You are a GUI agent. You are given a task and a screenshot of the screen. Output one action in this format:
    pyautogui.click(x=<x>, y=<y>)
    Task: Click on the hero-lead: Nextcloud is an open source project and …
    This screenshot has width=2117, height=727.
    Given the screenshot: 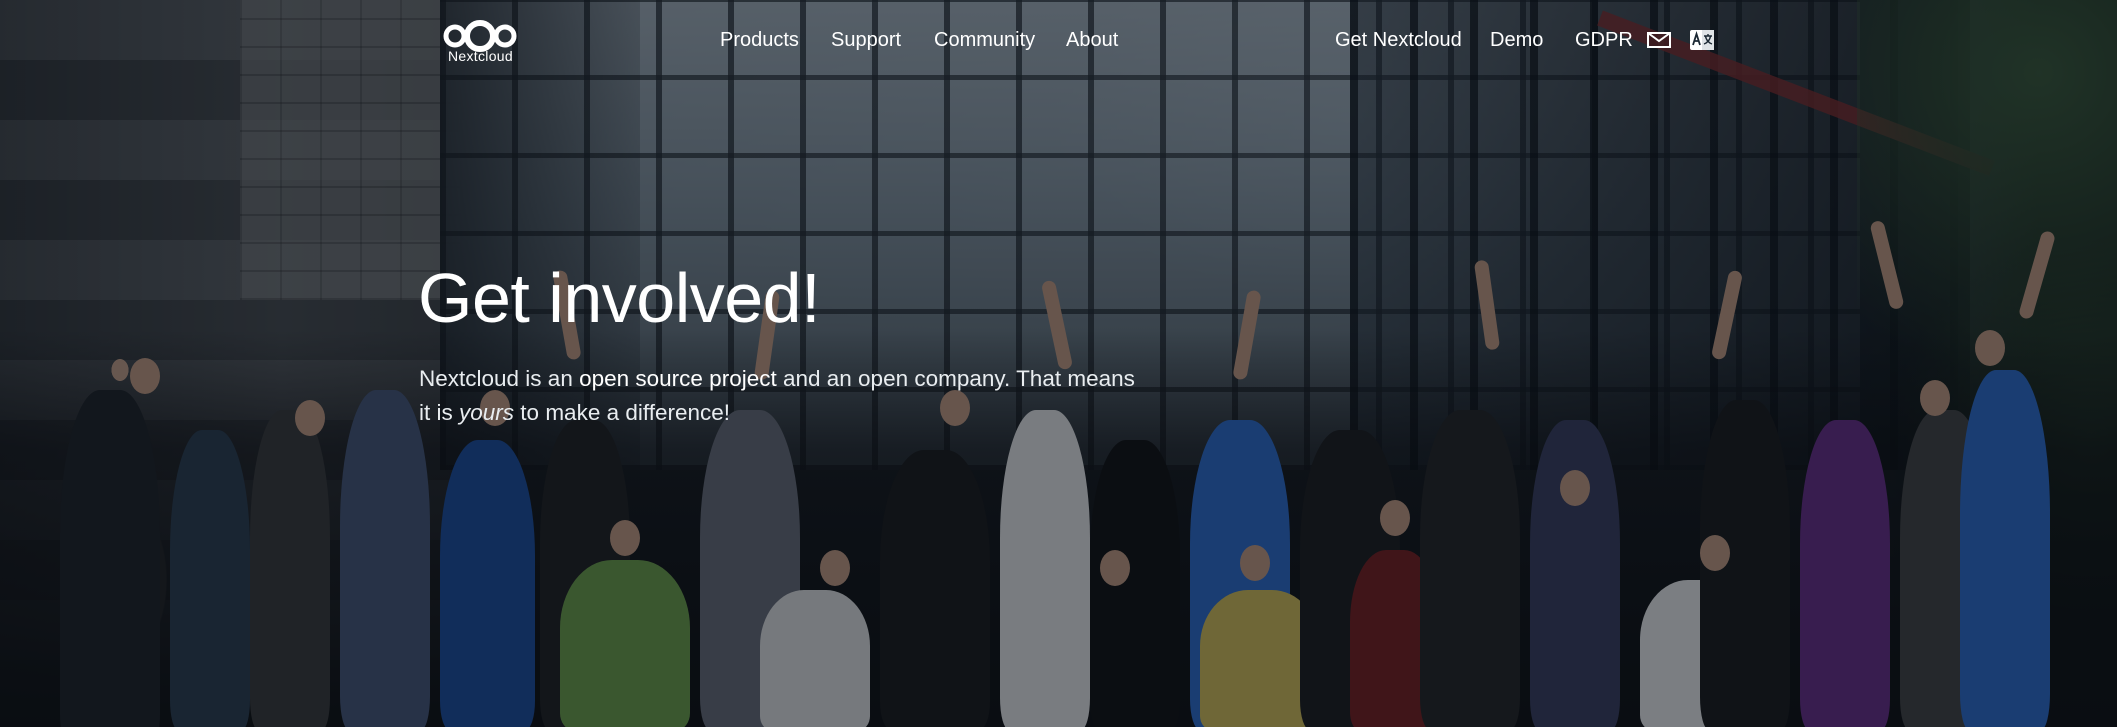 What is the action you would take?
    pyautogui.click(x=779, y=396)
    